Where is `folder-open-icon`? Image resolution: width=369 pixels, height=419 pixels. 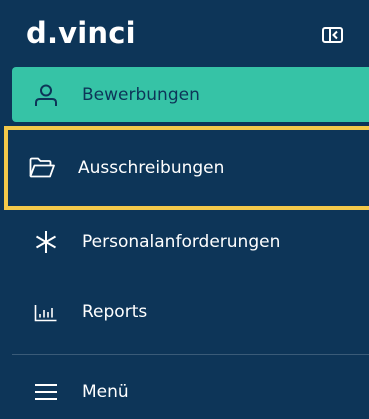
folder-open-icon is located at coordinates (42, 168).